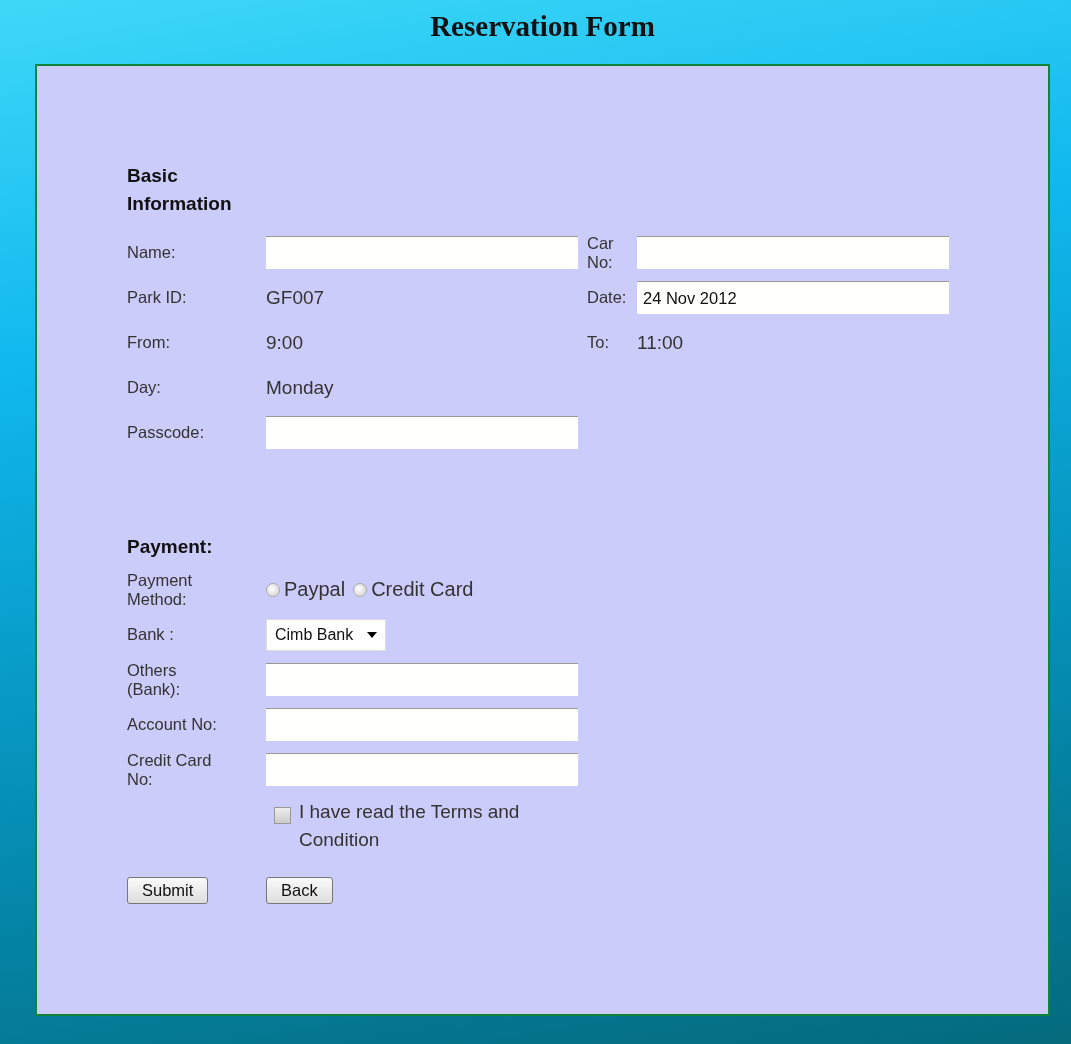 Image resolution: width=1071 pixels, height=1044 pixels. I want to click on field-label: Bank :, so click(151, 634).